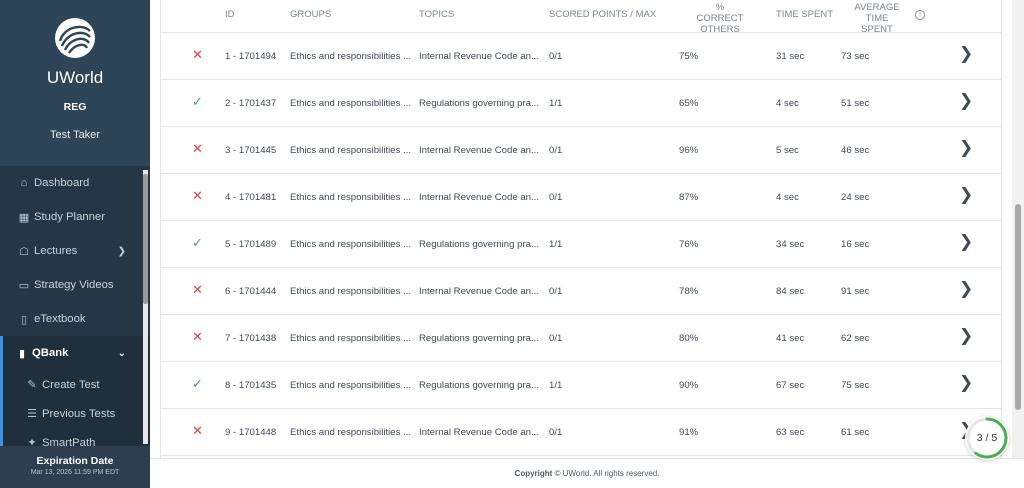 The width and height of the screenshot is (1024, 488). What do you see at coordinates (689, 150) in the screenshot?
I see `cell-pct-correct: 96%` at bounding box center [689, 150].